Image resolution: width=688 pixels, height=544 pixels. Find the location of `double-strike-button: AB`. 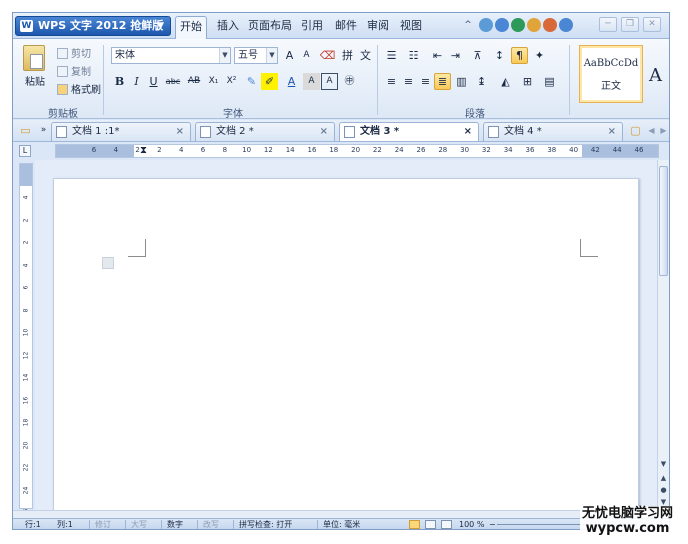

double-strike-button: AB is located at coordinates (194, 81).